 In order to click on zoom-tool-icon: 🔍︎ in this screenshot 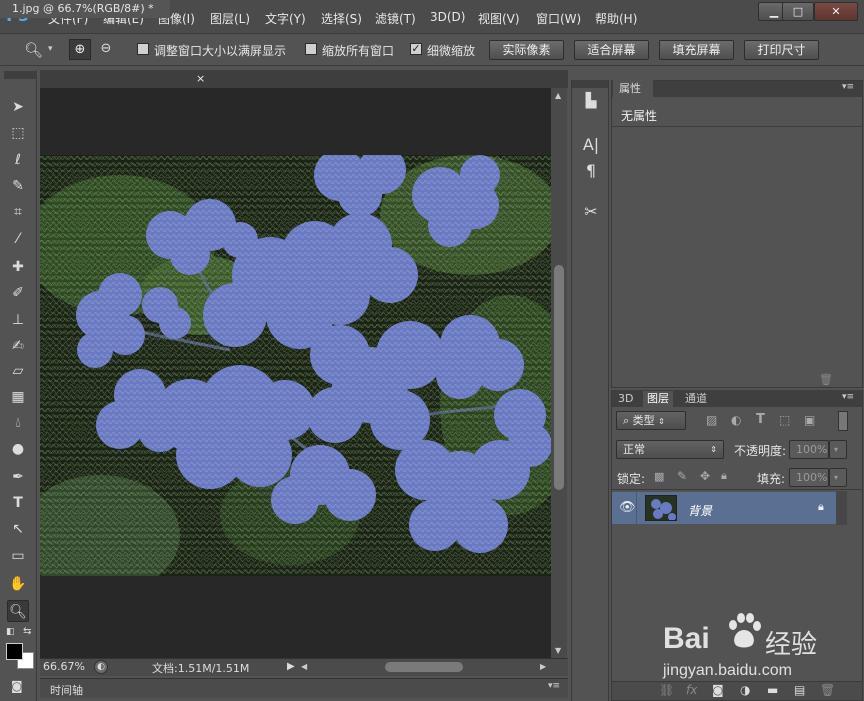, I will do `click(18, 611)`.